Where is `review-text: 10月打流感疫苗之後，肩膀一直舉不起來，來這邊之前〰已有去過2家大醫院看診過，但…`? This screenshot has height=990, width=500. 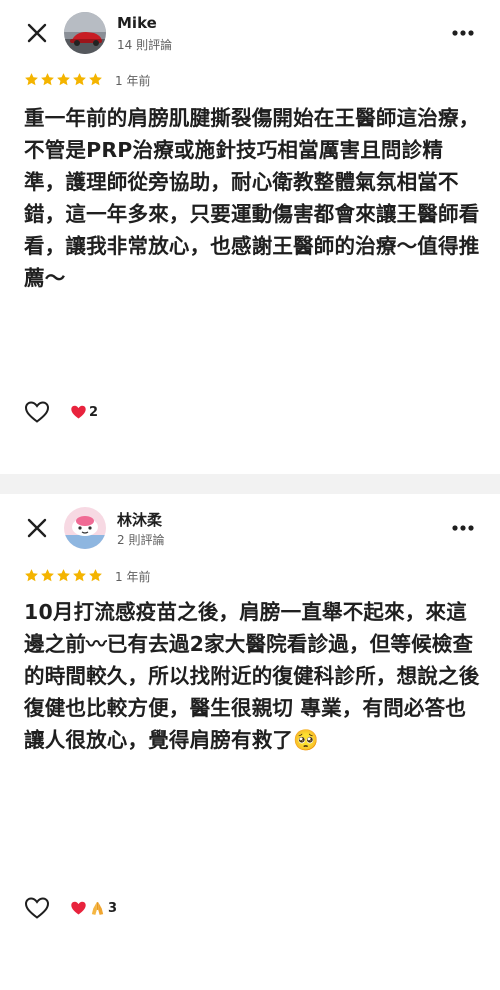
review-text: 10月打流感疫苗之後，肩膀一直舉不起來，來這邊之前〰已有去過2家大醫院看診過，但… is located at coordinates (252, 676).